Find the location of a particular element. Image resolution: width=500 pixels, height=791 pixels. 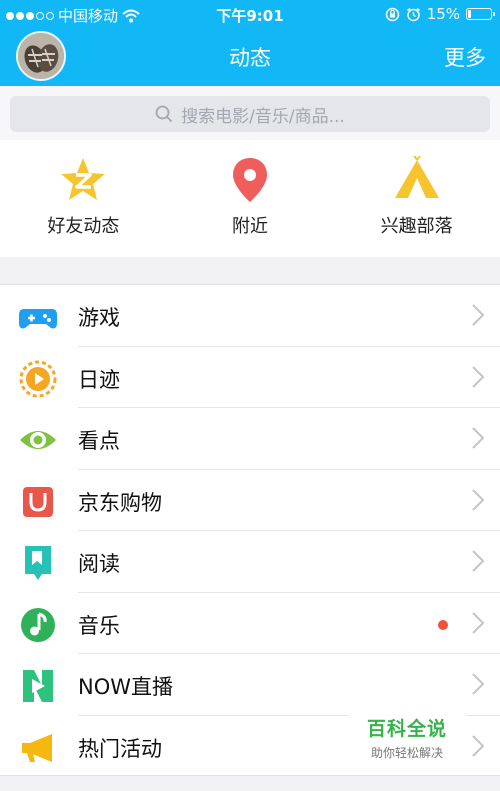

page-title: 动态 is located at coordinates (250, 58).